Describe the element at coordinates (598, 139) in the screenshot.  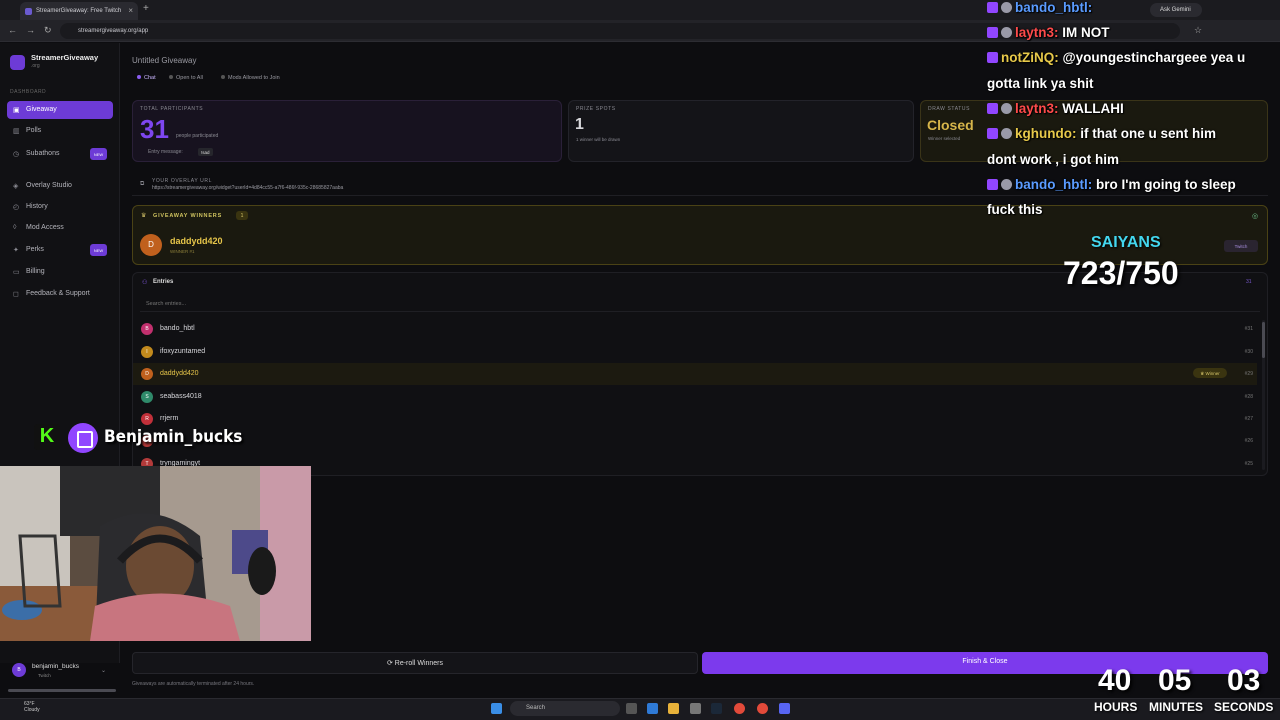
I see `prize-spots-caption: 1 winner will be drawn` at that location.